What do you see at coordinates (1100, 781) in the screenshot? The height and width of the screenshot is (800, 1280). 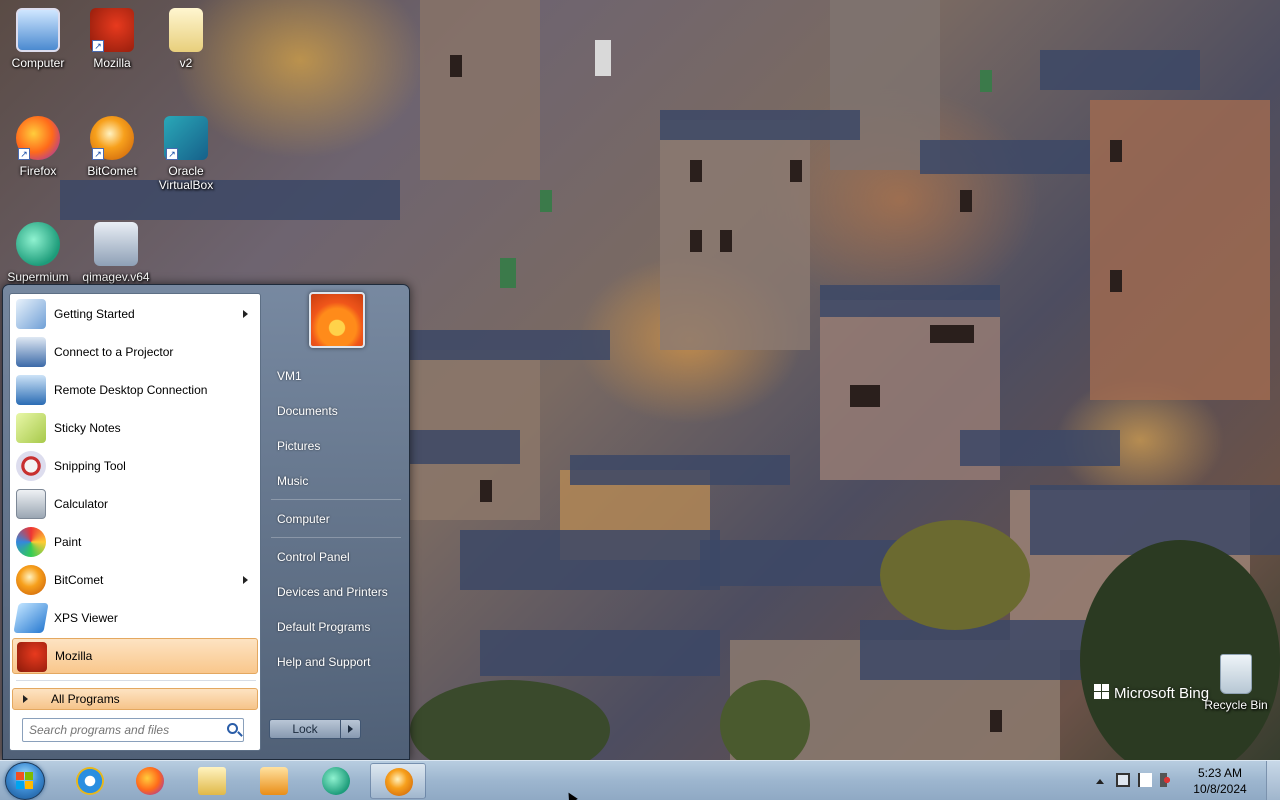 I see `show-hidden-icons-icon` at bounding box center [1100, 781].